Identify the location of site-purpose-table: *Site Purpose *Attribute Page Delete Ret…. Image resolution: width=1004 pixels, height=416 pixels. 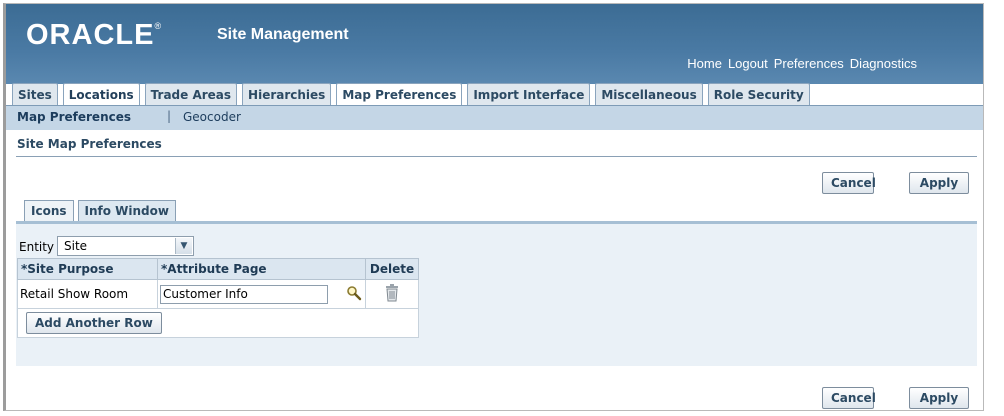
(218, 298).